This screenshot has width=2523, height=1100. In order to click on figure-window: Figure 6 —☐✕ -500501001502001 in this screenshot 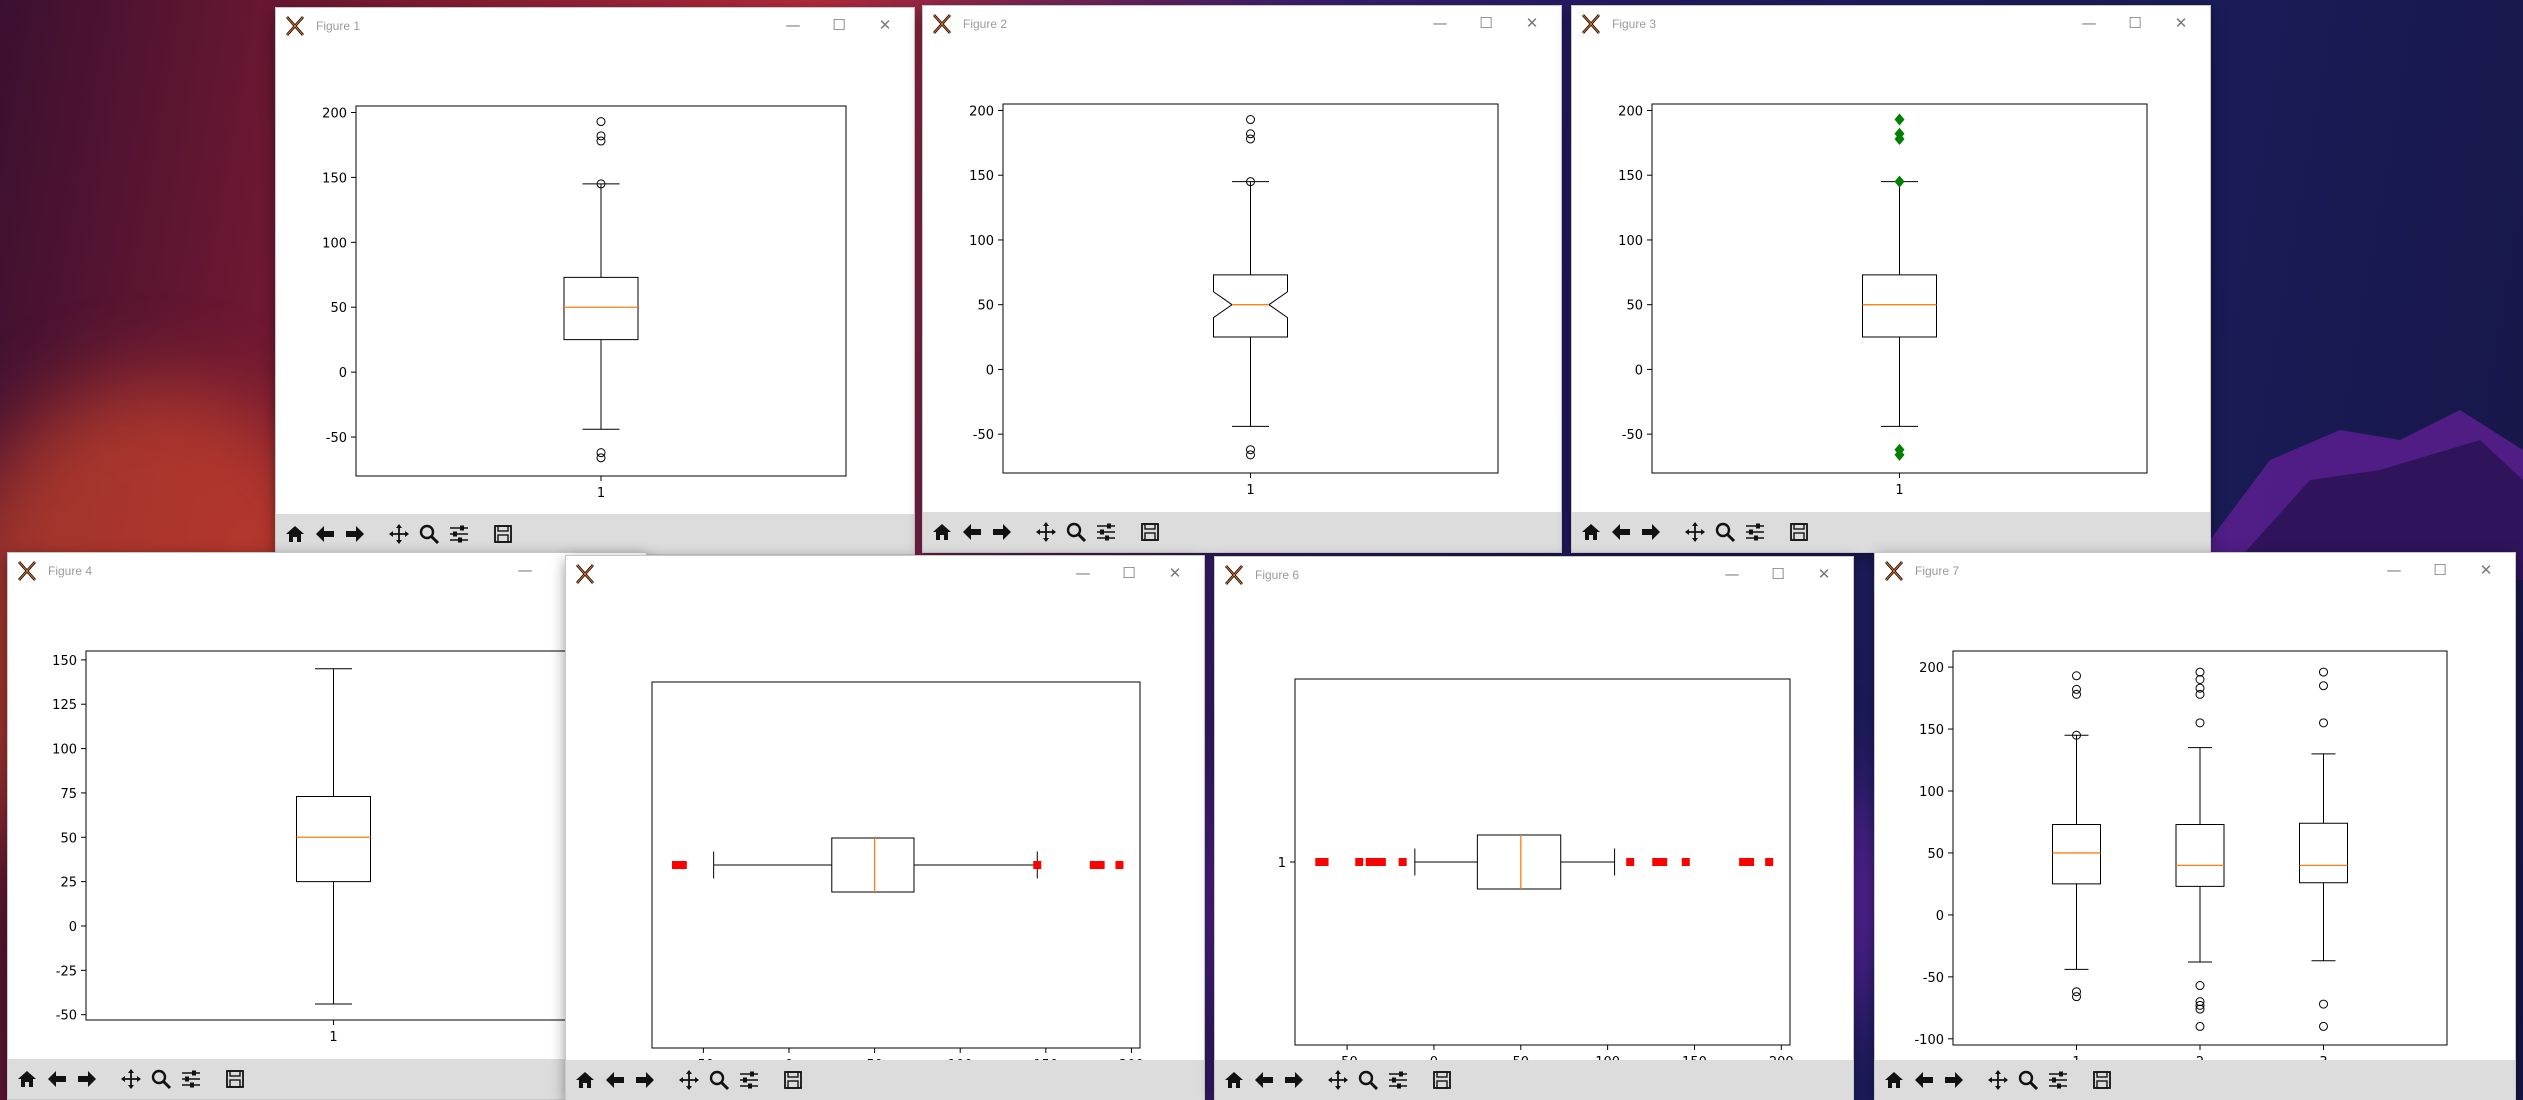, I will do `click(1534, 828)`.